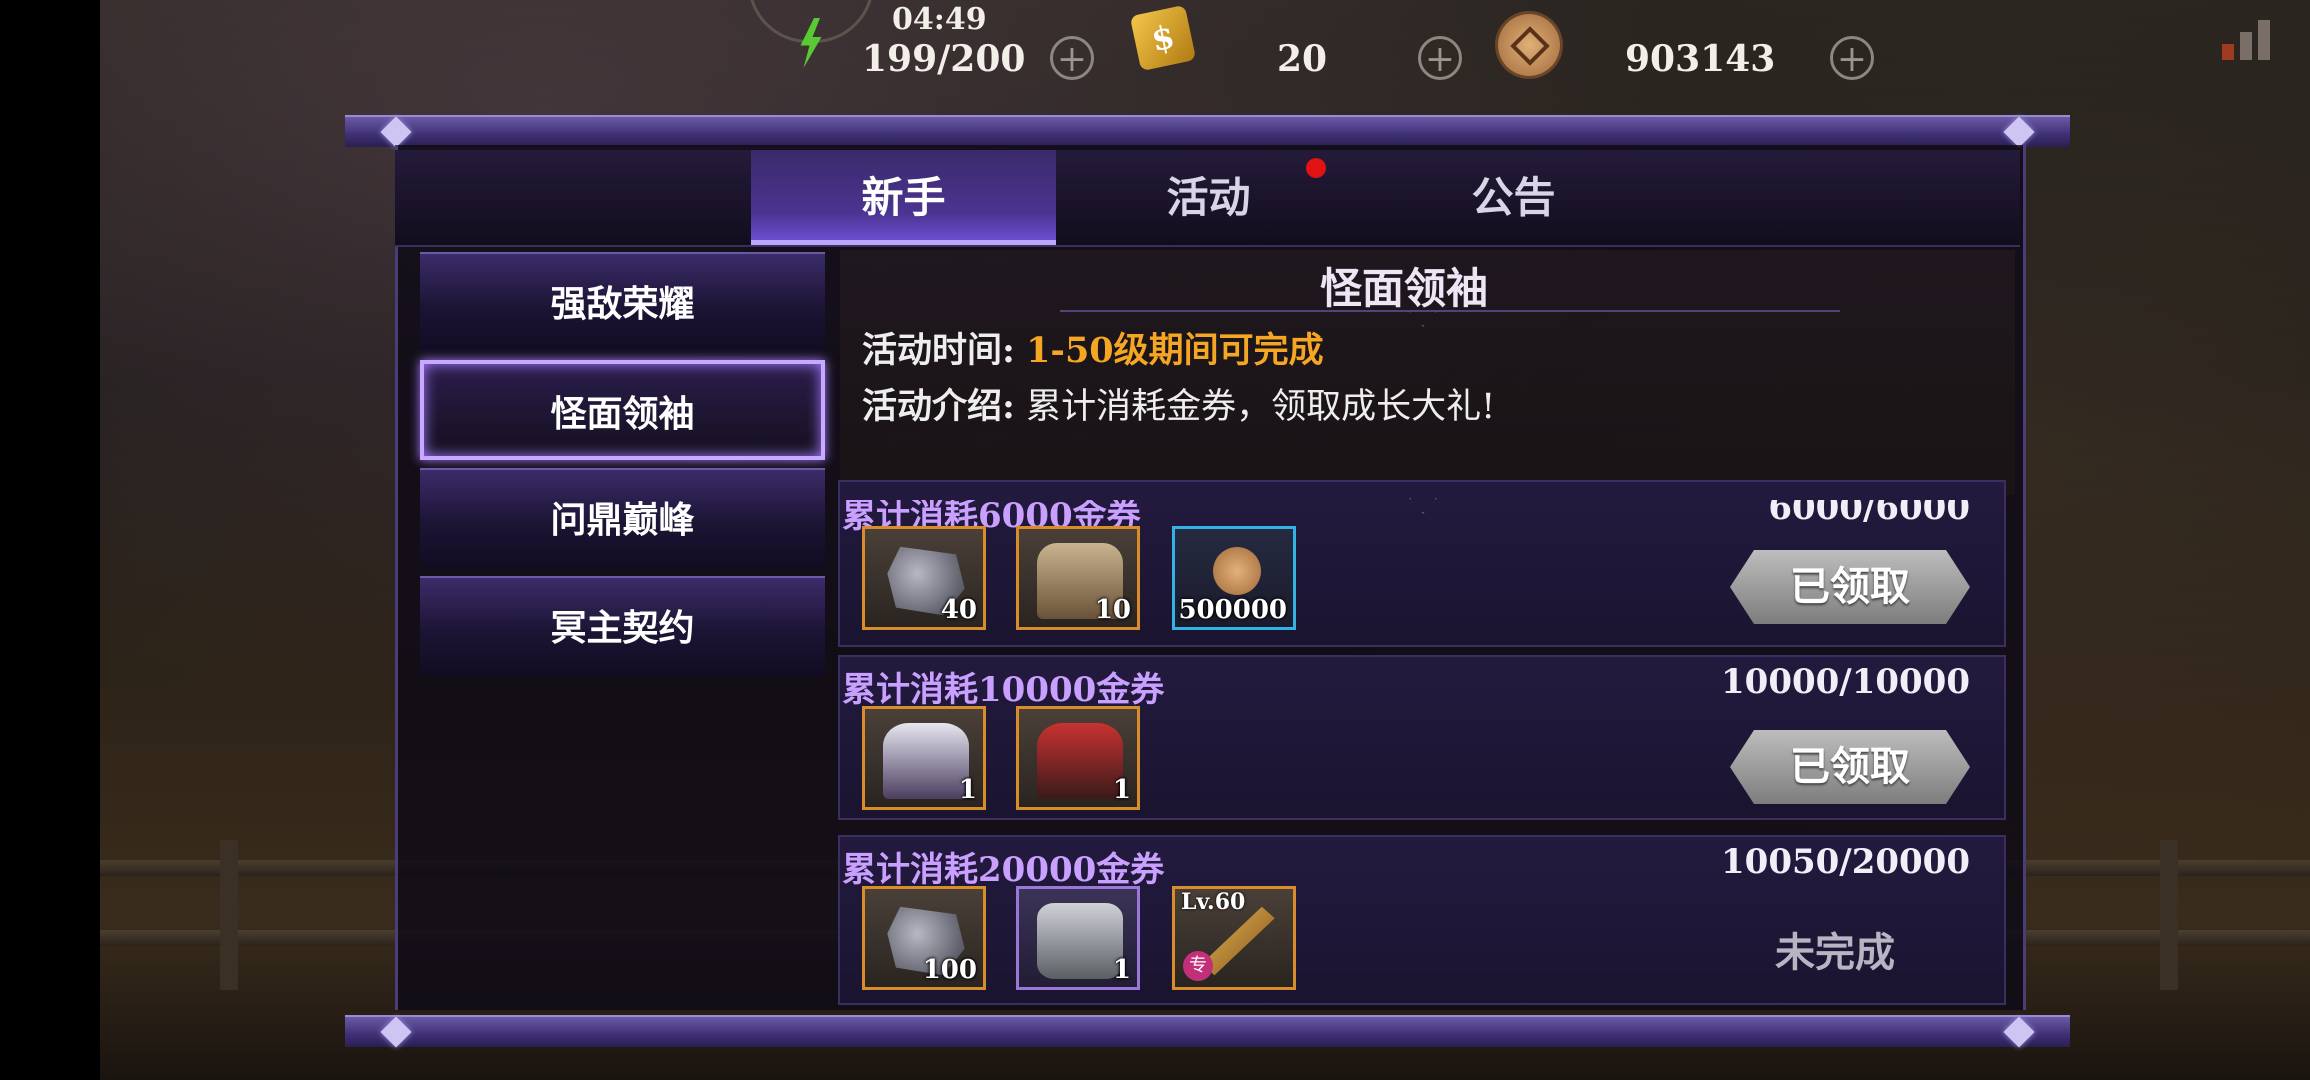  I want to click on title-divider, so click(1450, 311).